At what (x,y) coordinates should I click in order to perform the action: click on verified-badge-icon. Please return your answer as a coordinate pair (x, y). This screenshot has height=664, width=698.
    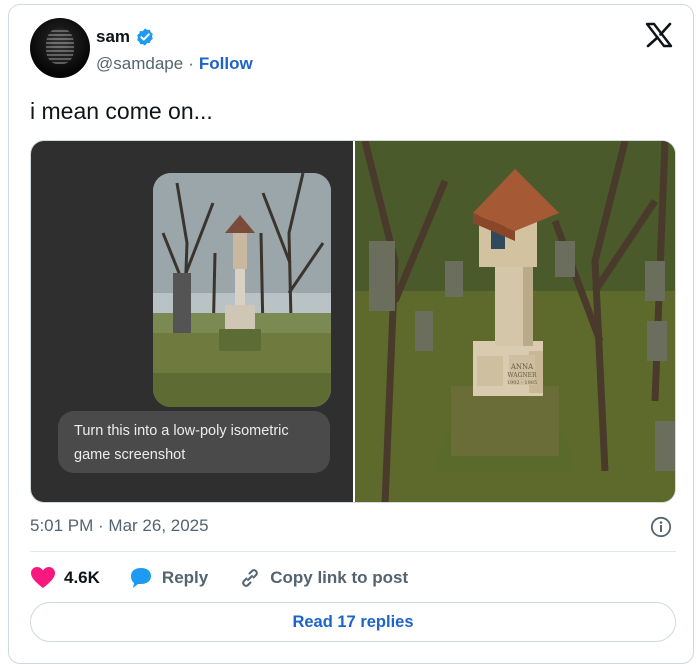
    Looking at the image, I should click on (145, 37).